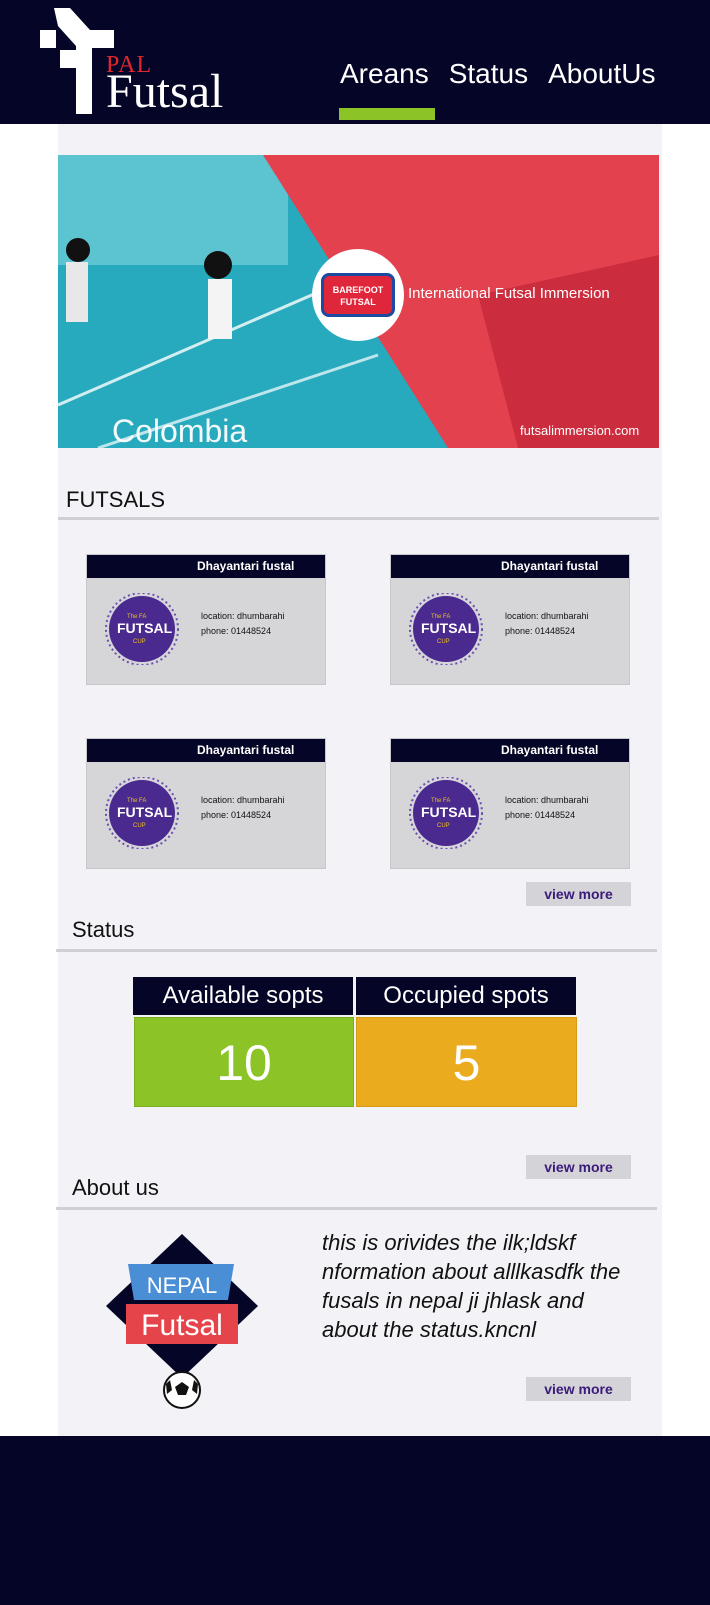 This screenshot has width=710, height=1605. I want to click on about-section-title: About us, so click(115, 1187).